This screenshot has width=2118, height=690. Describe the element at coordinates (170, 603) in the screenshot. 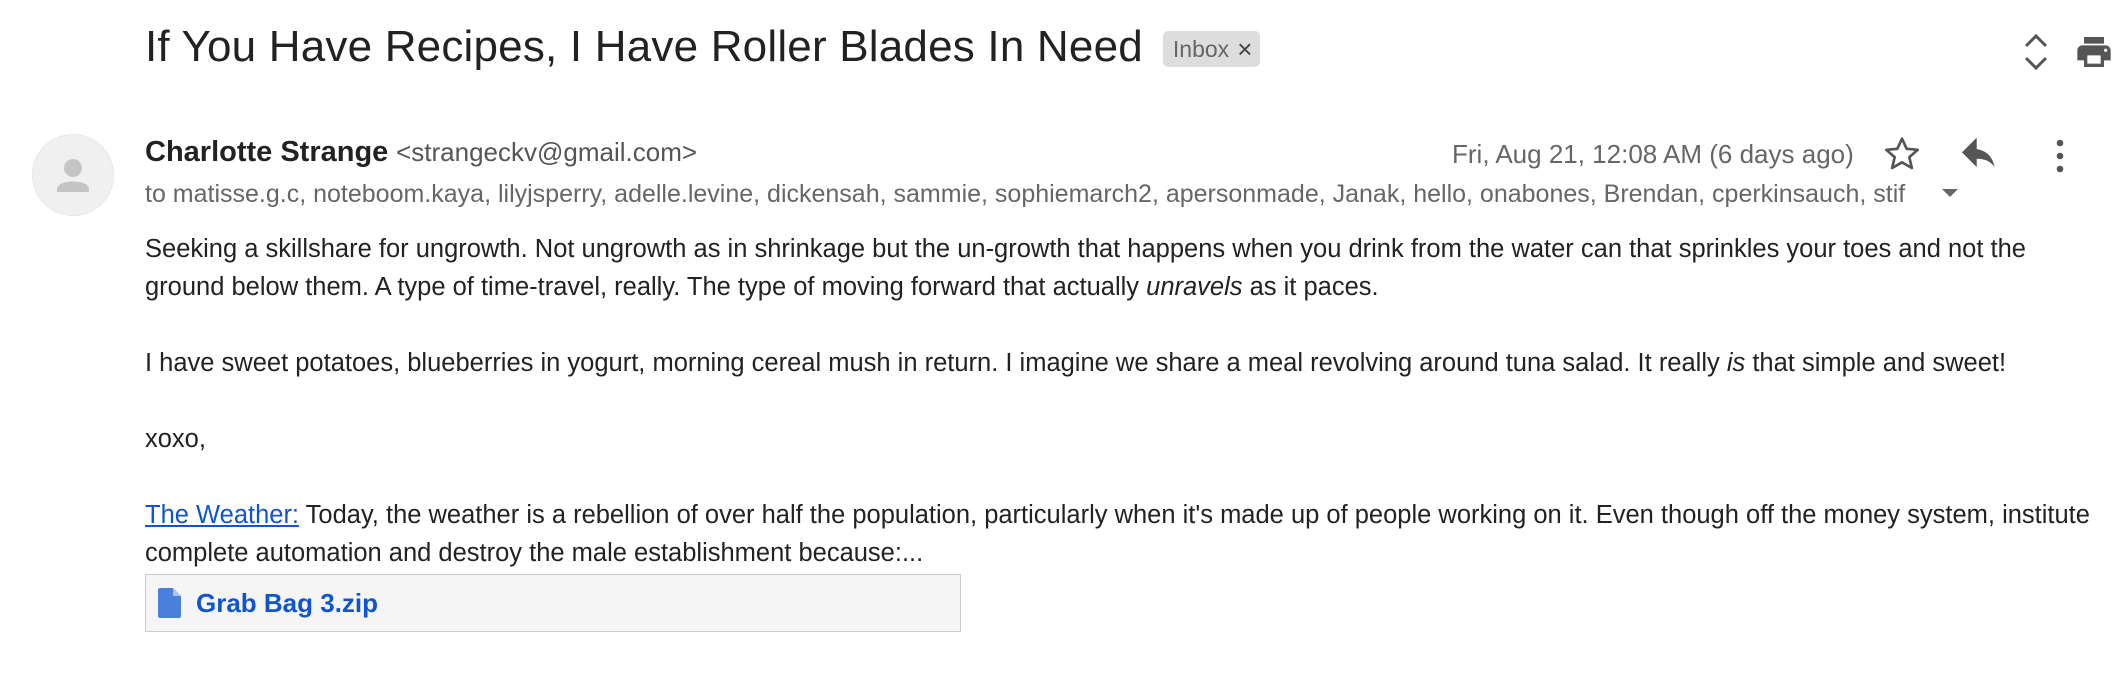

I see `file-icon` at that location.